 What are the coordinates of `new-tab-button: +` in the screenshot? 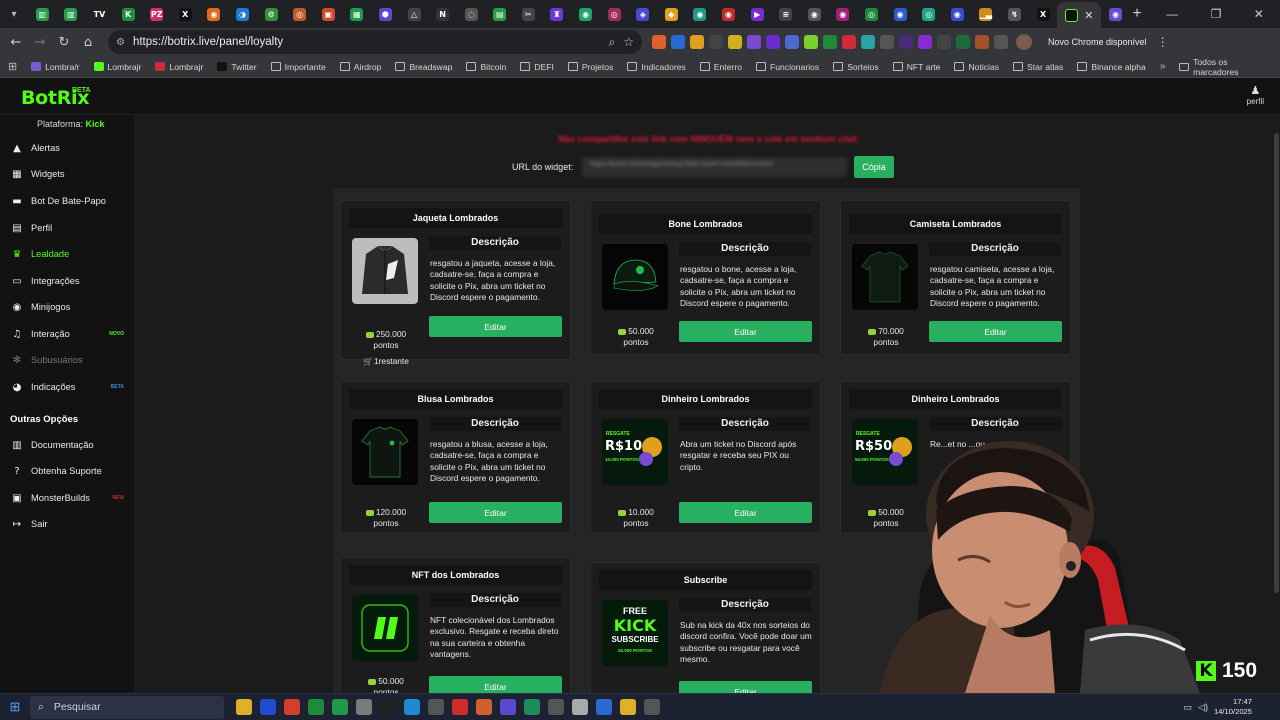 It's located at (1137, 14).